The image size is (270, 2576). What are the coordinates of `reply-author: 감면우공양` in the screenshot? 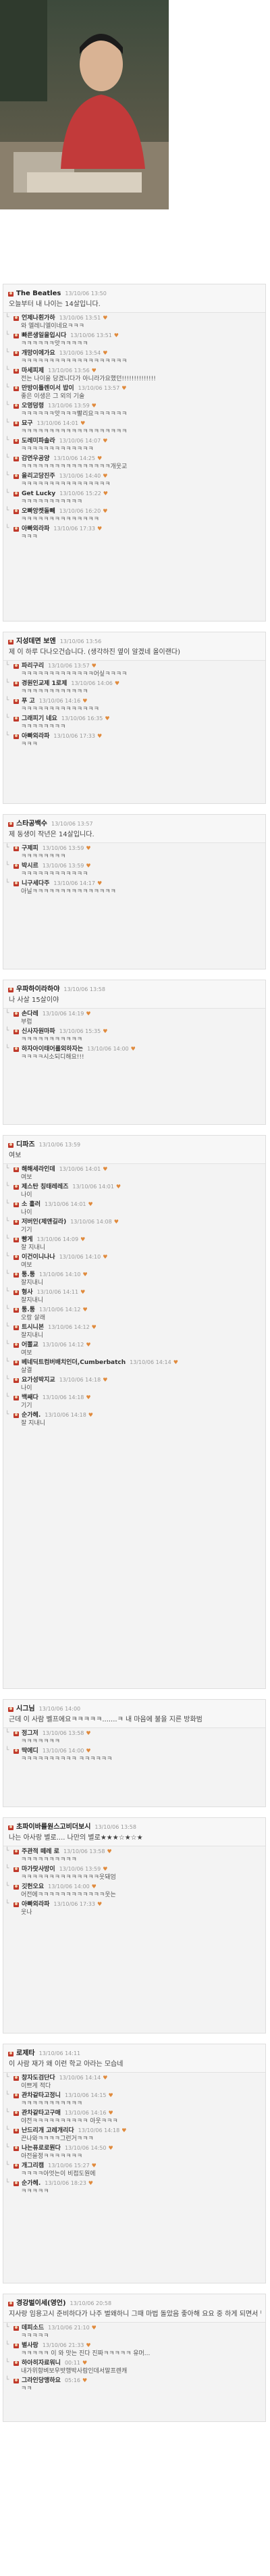 It's located at (35, 458).